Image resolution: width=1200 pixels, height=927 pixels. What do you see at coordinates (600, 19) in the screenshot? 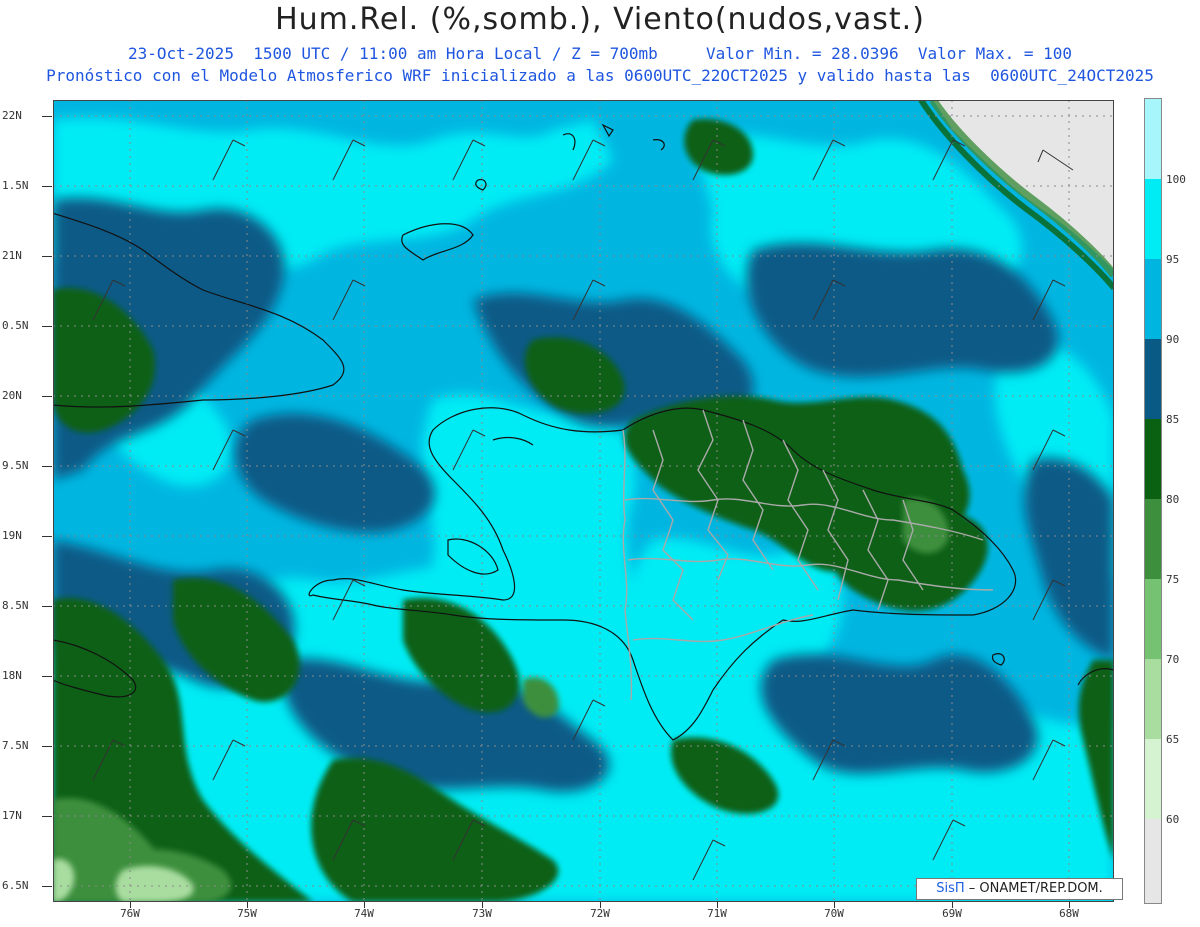
I see `map-title: Hum.Rel. (%,somb.), Viento(nudos,vast.)` at bounding box center [600, 19].